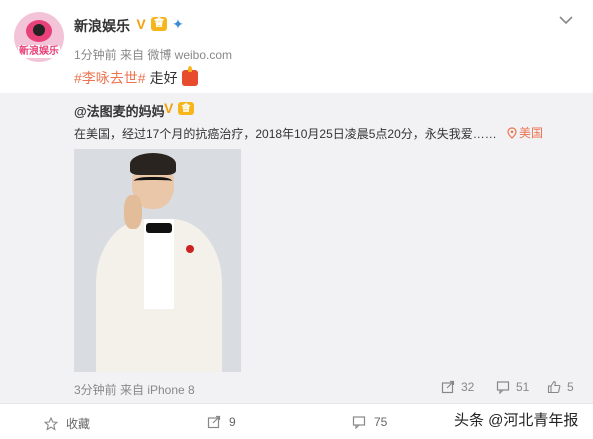 The width and height of the screenshot is (593, 439). I want to click on location-link: 美国, so click(525, 132).